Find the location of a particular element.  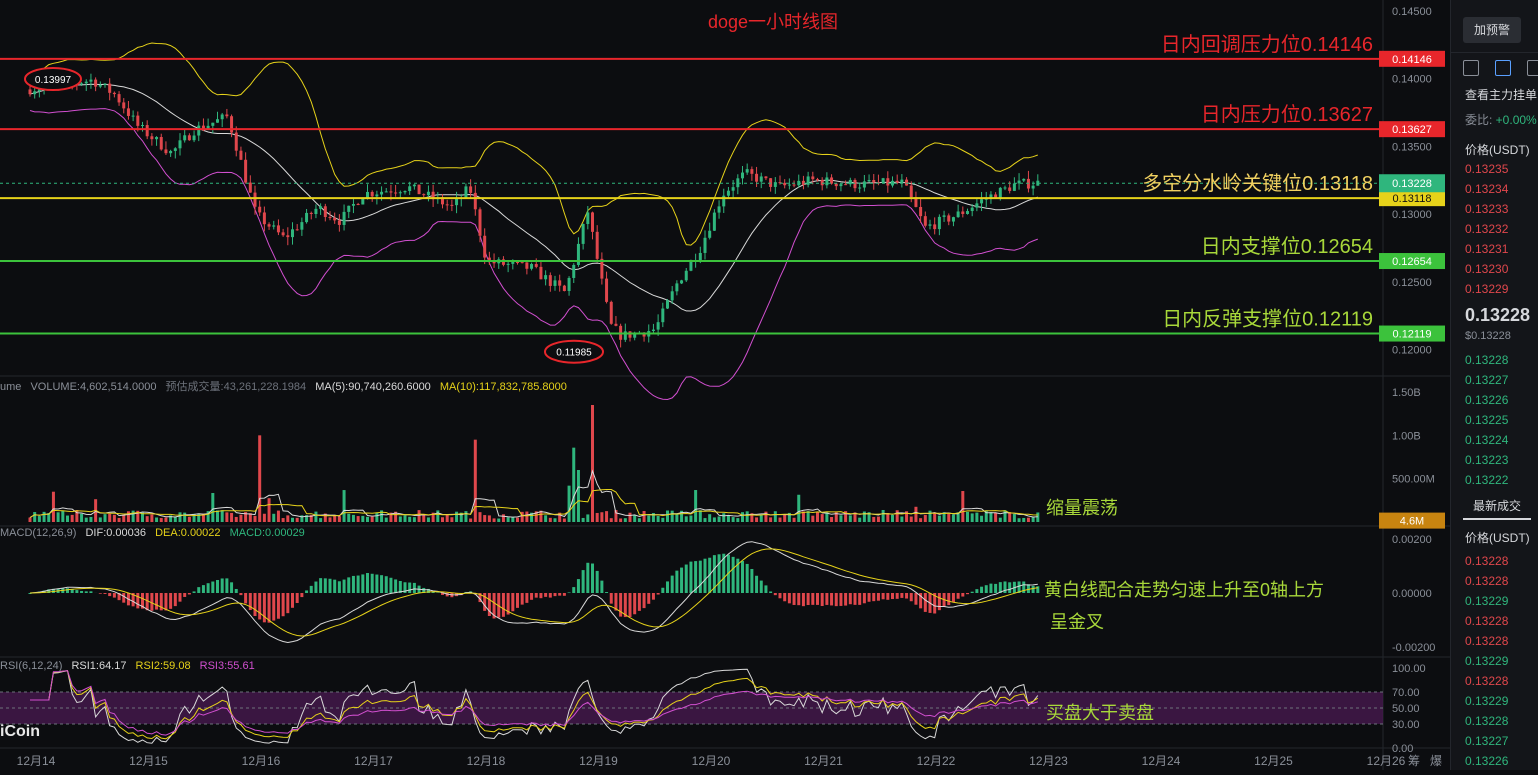

bid-row: 0.13228 is located at coordinates (1486, 360).